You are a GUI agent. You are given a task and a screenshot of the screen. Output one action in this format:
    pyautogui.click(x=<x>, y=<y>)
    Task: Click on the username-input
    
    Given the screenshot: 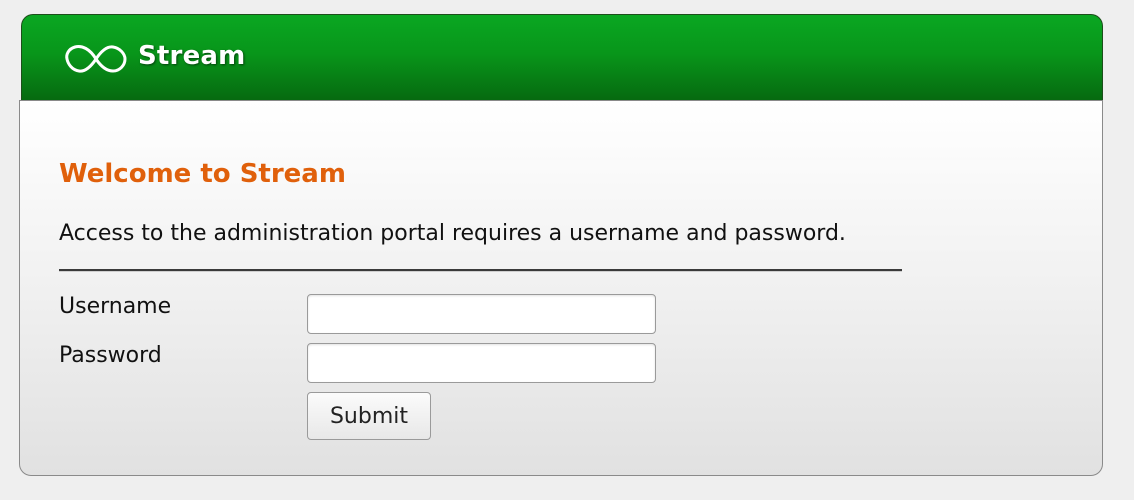 What is the action you would take?
    pyautogui.click(x=481, y=314)
    